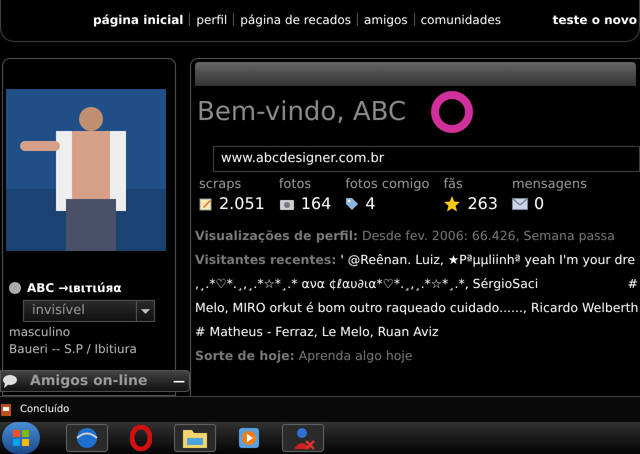 Image resolution: width=640 pixels, height=454 pixels. What do you see at coordinates (317, 331) in the screenshot?
I see `visitor-line: # Matheus - Ferraz, Le Melo, Ruan Aviz` at bounding box center [317, 331].